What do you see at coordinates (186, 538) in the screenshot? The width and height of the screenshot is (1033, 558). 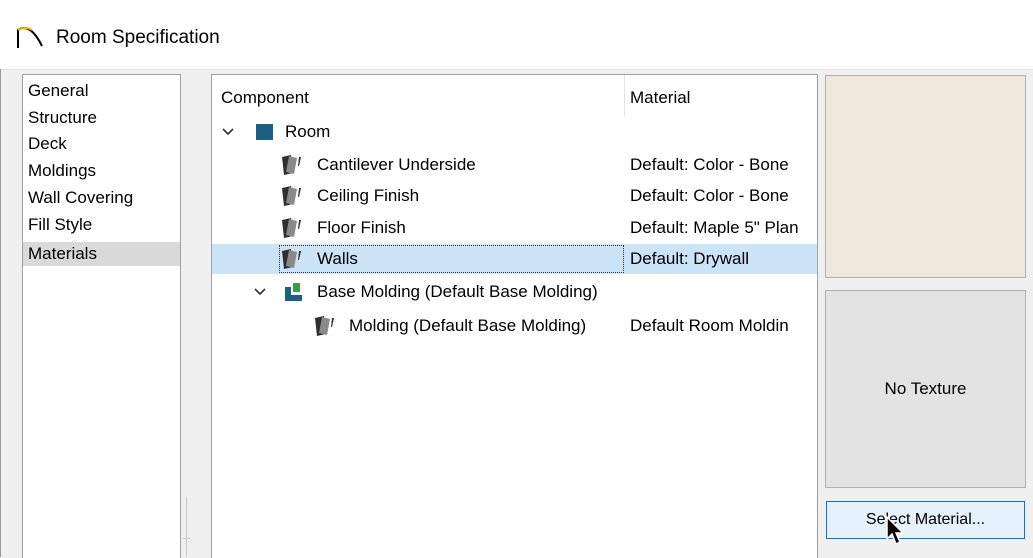 I see `splitter-grip` at bounding box center [186, 538].